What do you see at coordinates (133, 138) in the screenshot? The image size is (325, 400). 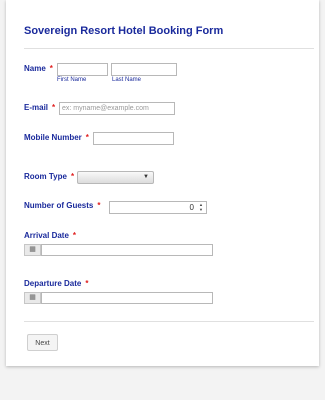 I see `mobile-number-input` at bounding box center [133, 138].